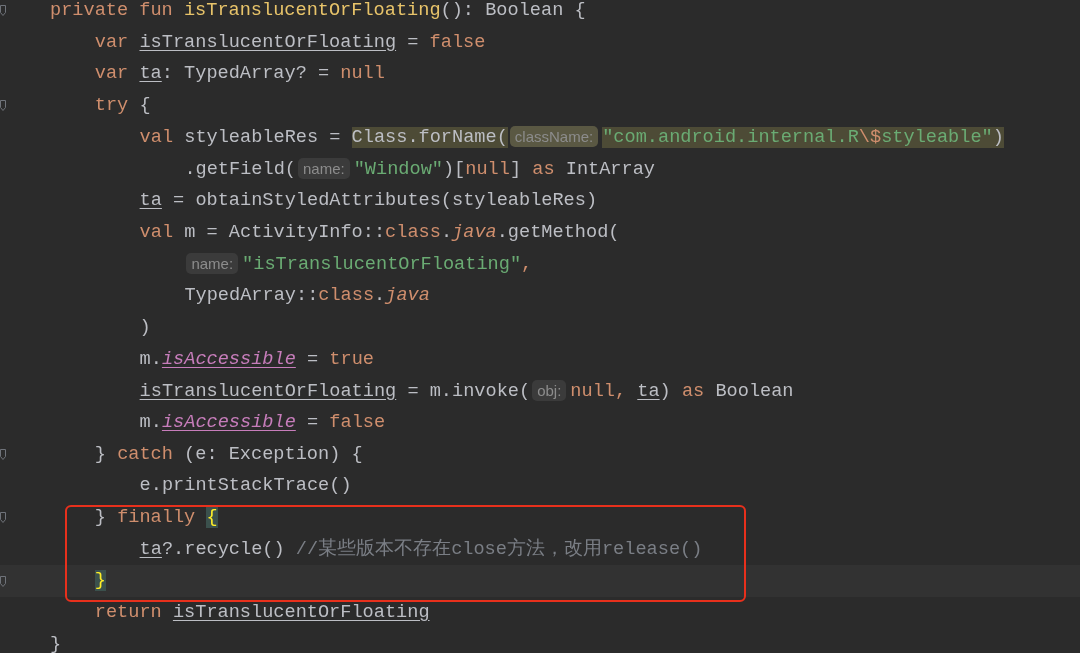 The image size is (1080, 653). Describe the element at coordinates (468, 391) in the screenshot. I see `code-text: = m.invoke(` at that location.